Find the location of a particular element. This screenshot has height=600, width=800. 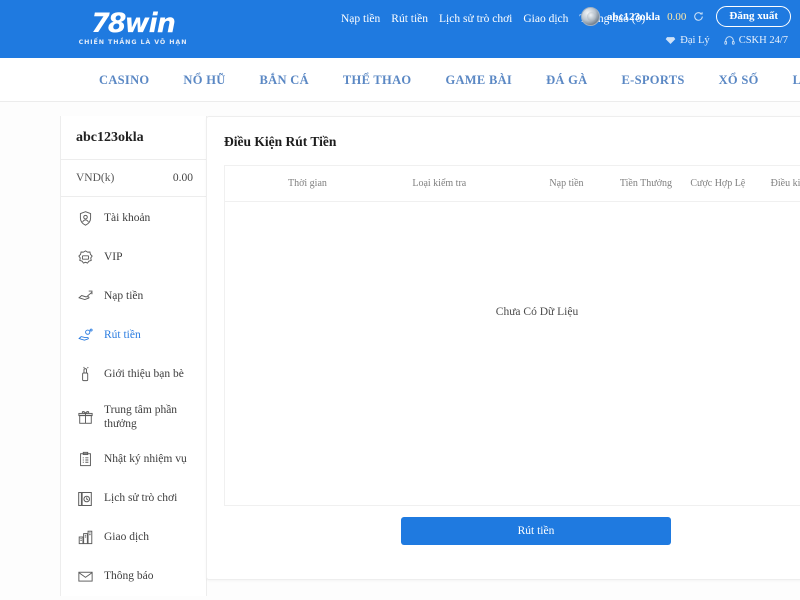

table-column-loai-kiem-tra: Loại kiểm tra is located at coordinates (439, 183).